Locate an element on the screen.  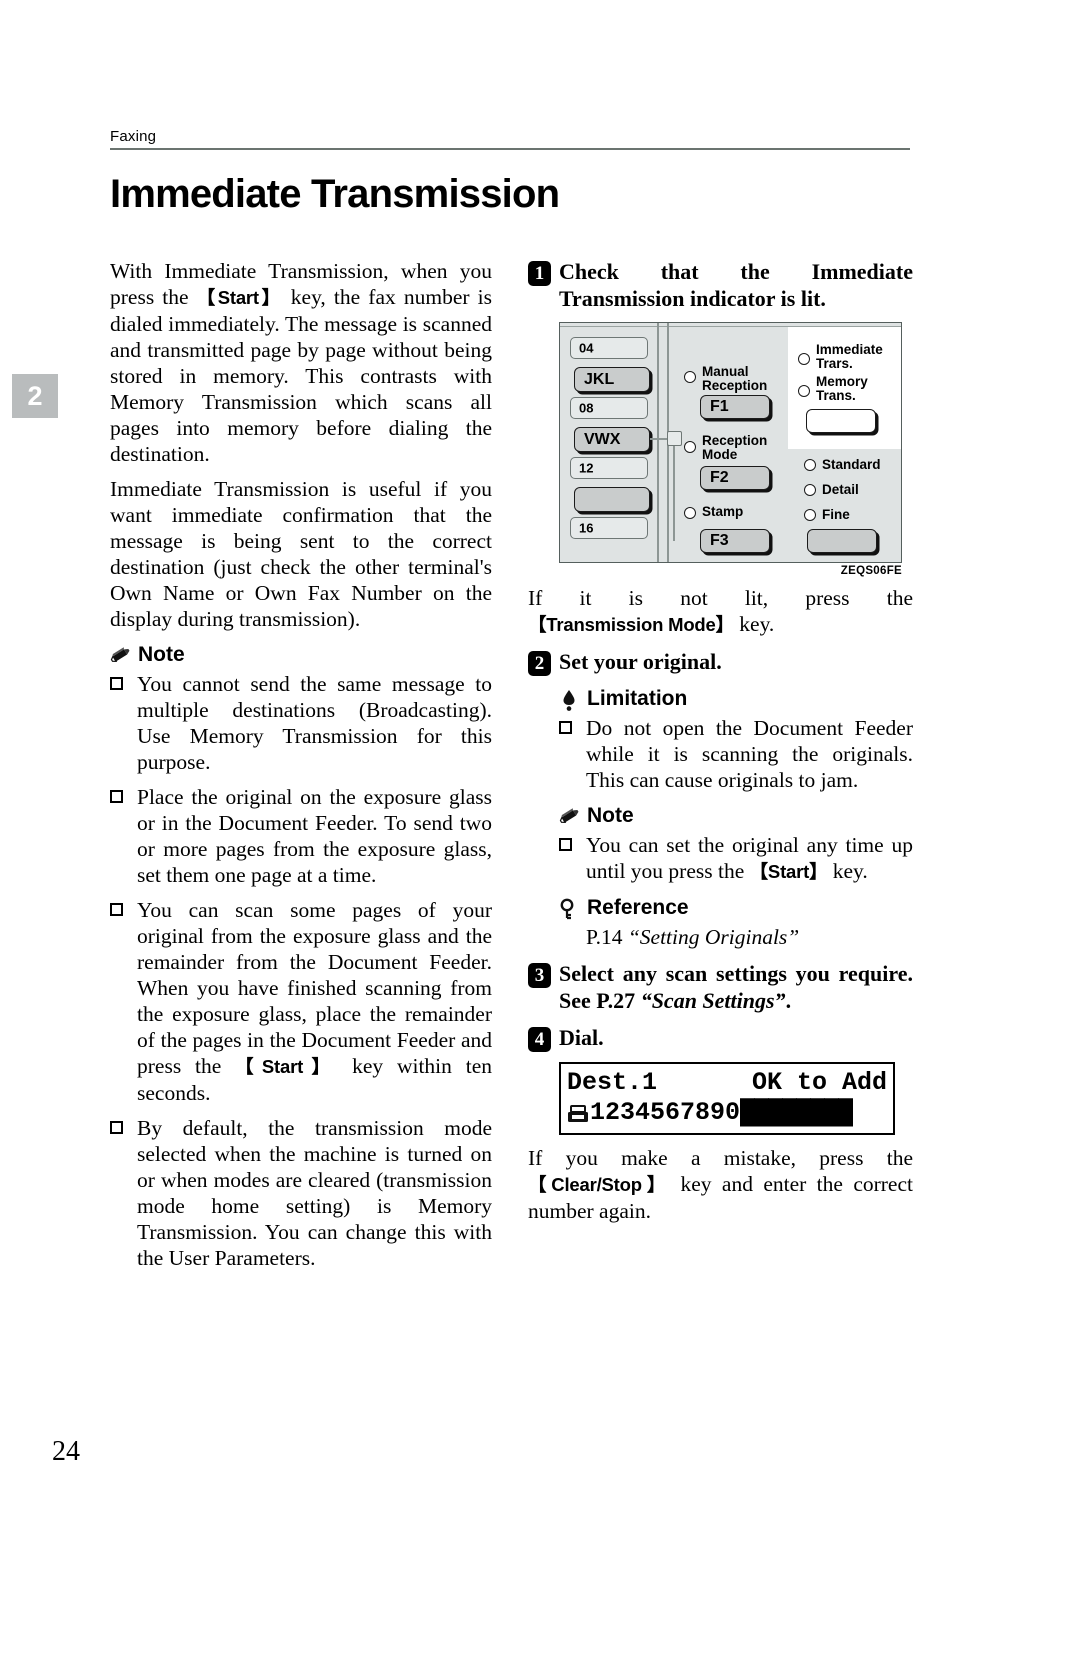
f2-label: F2 is located at coordinates (719, 477).